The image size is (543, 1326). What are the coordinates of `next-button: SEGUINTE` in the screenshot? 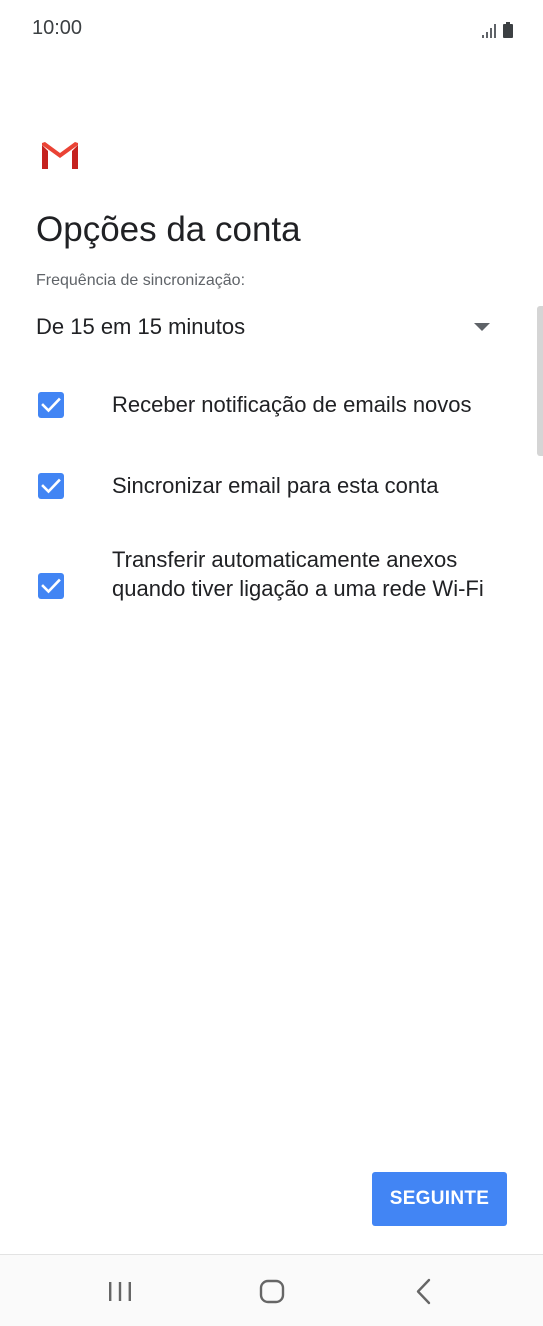 It's located at (439, 1199).